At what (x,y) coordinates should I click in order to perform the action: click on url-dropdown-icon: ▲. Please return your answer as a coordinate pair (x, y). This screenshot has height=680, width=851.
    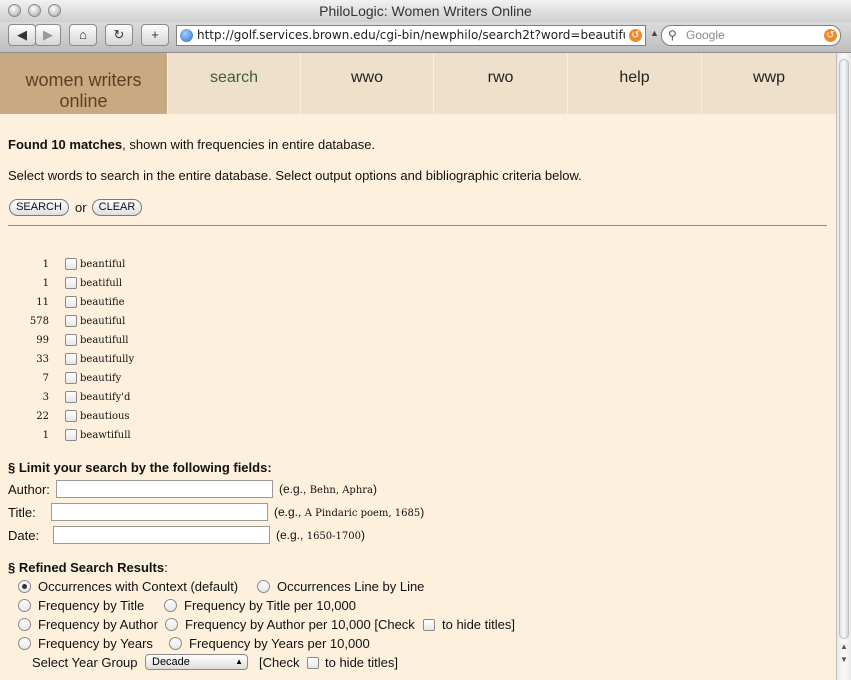
    Looking at the image, I should click on (654, 33).